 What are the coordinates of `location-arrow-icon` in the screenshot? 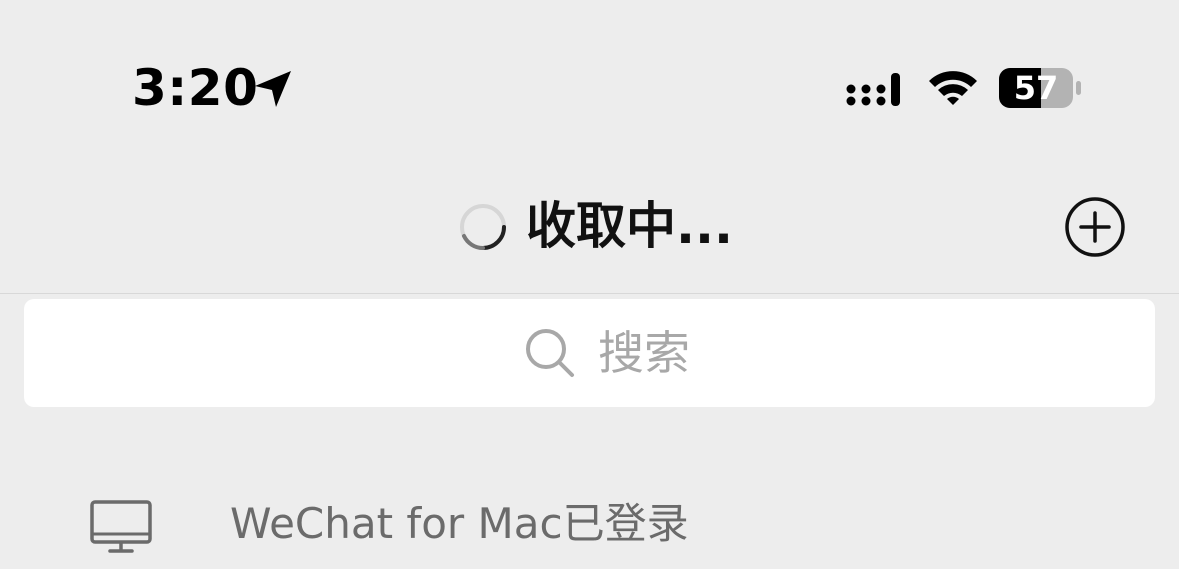 It's located at (273, 89).